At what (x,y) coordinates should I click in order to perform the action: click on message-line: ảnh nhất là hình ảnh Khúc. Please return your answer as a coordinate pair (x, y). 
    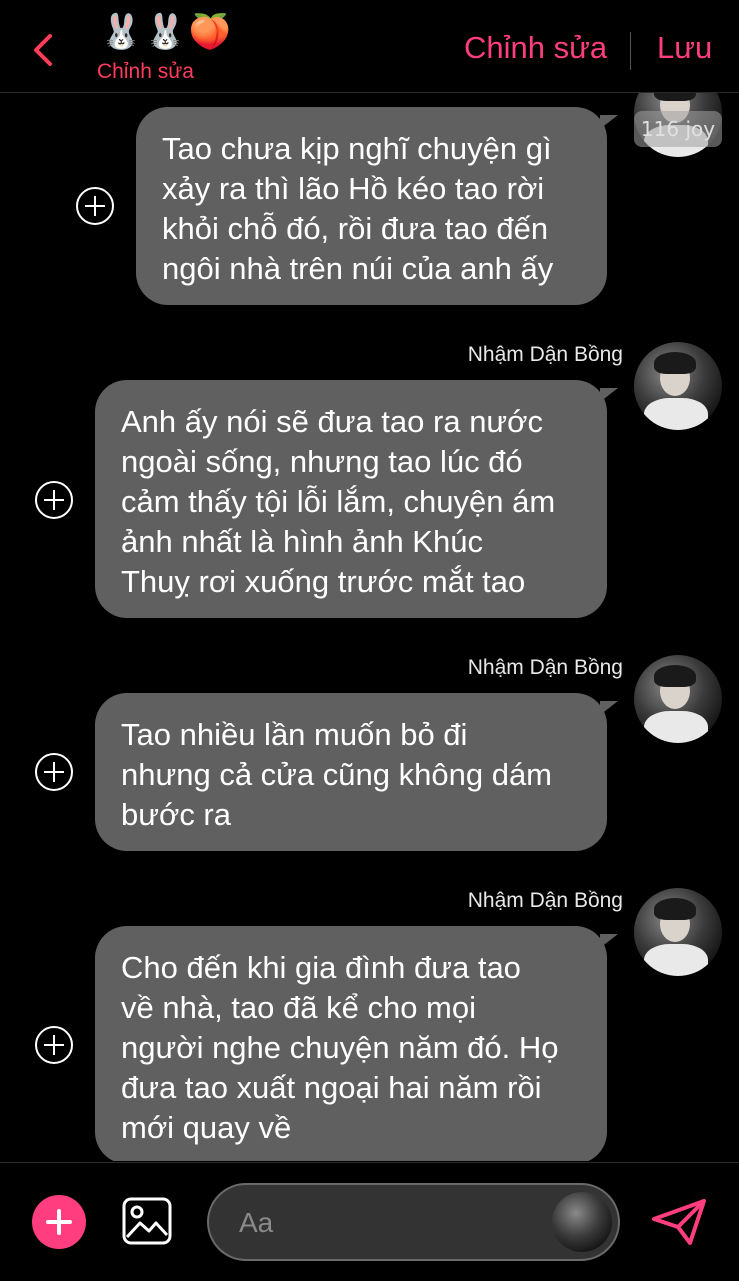
    Looking at the image, I should click on (302, 541).